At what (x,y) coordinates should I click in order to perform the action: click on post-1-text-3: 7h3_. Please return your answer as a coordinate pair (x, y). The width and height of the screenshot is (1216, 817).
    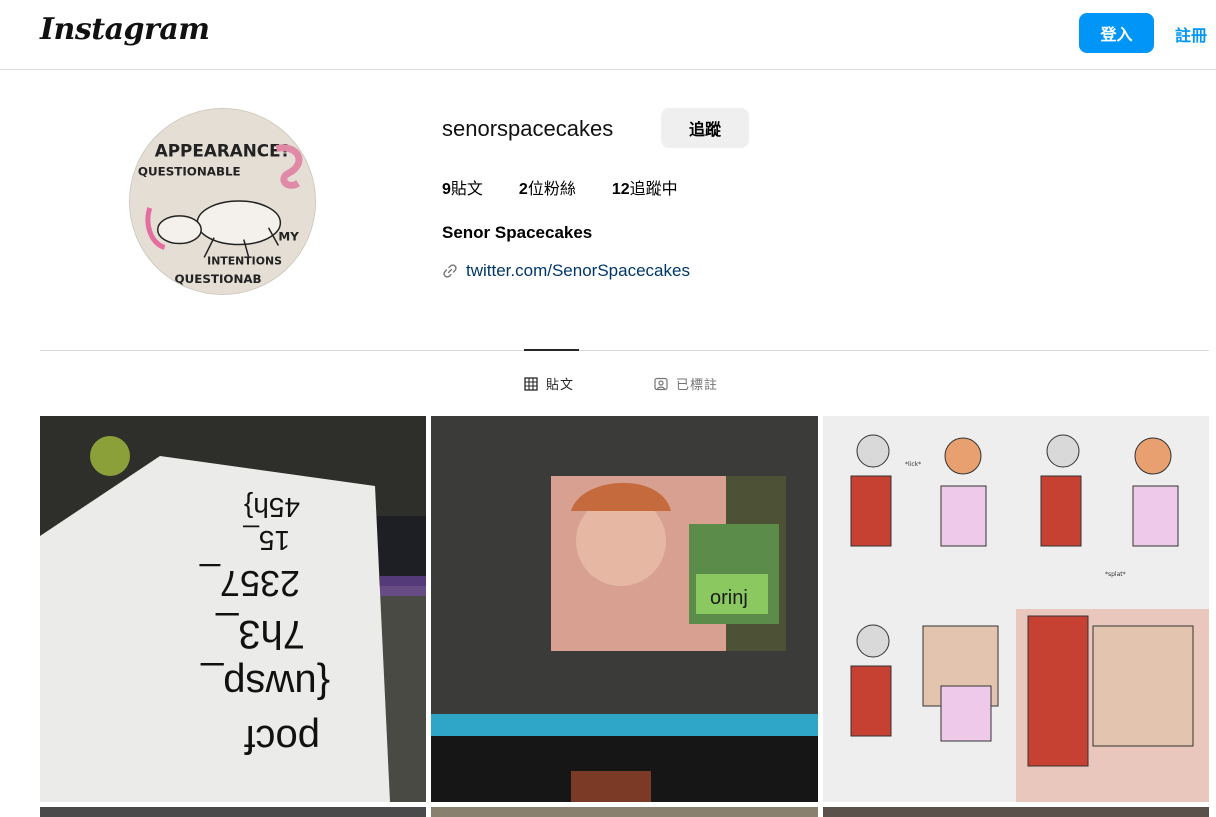
    Looking at the image, I should click on (260, 634).